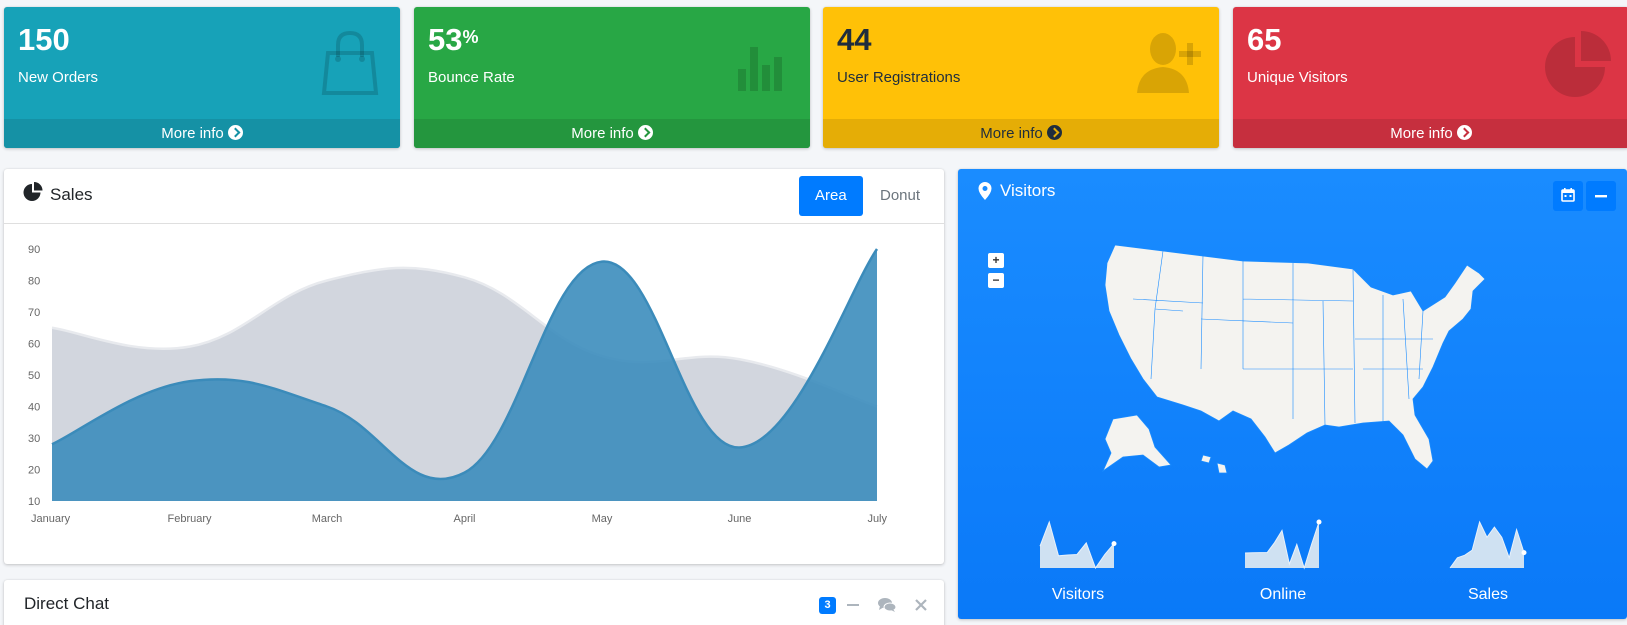 The width and height of the screenshot is (1627, 625). Describe the element at coordinates (1078, 545) in the screenshot. I see `visitors-sparkline` at that location.